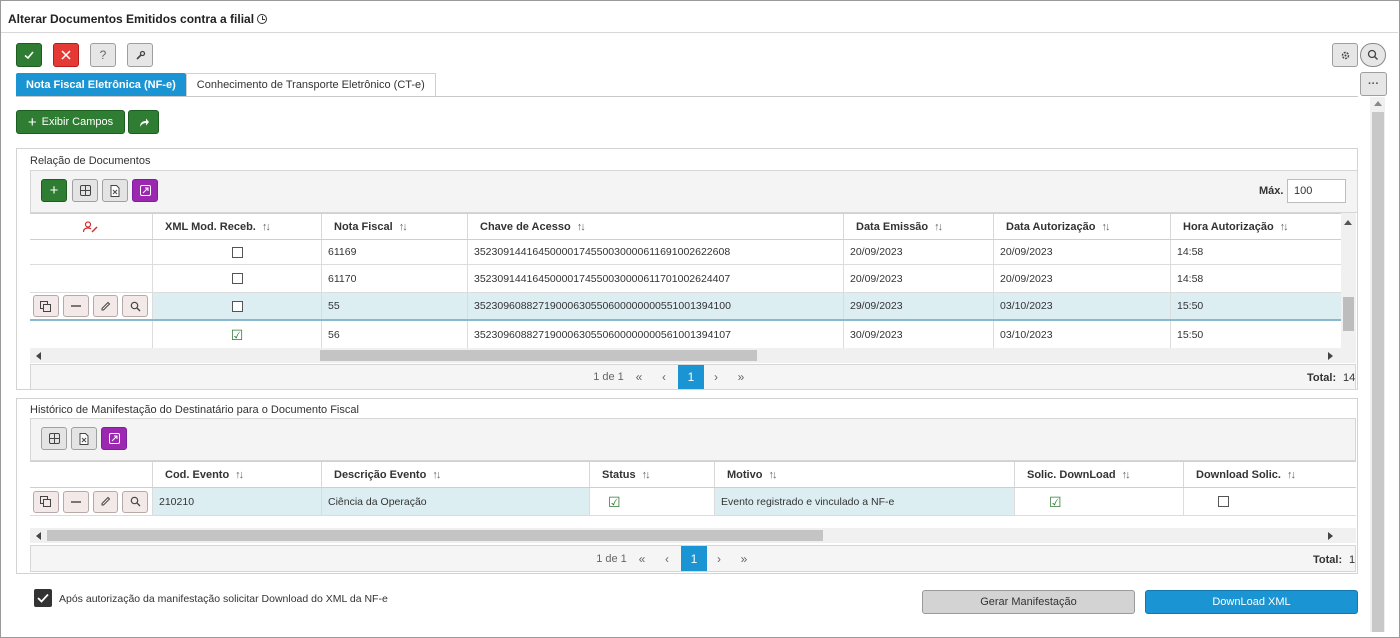  I want to click on max-records-input: 100, so click(1316, 191).